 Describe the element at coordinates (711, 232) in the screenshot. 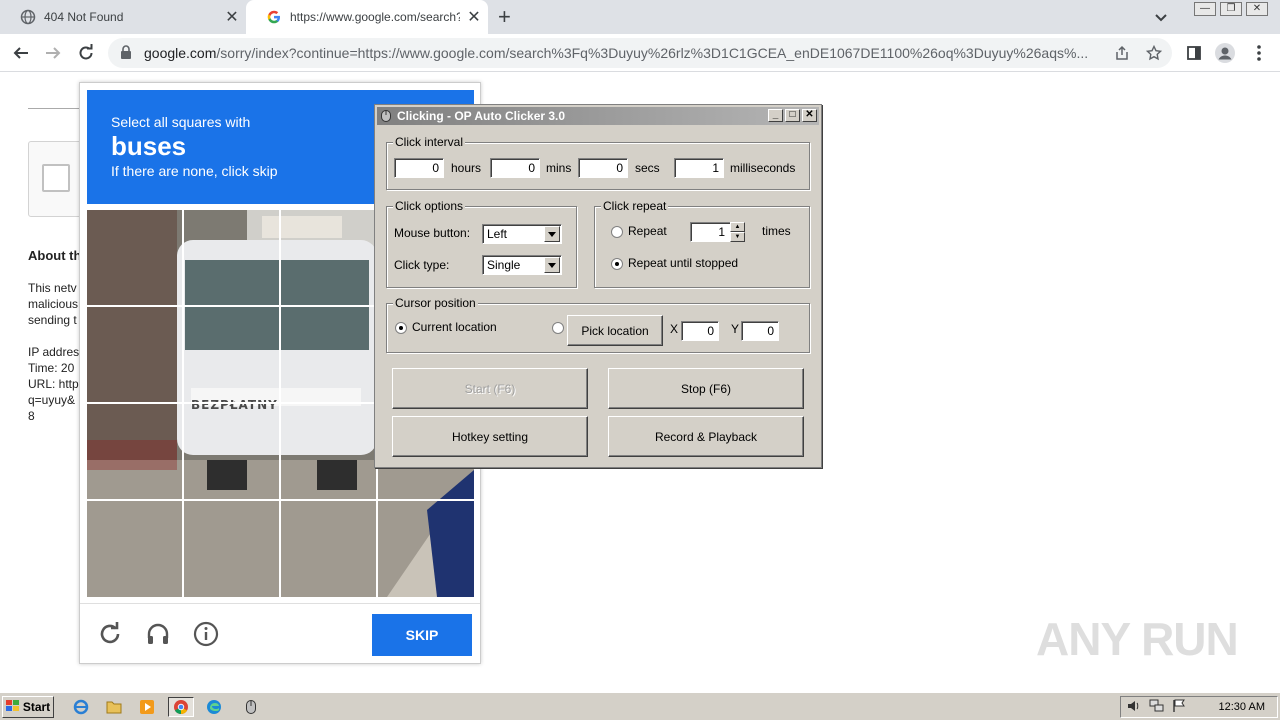

I see `repeat-count-input: 1` at that location.